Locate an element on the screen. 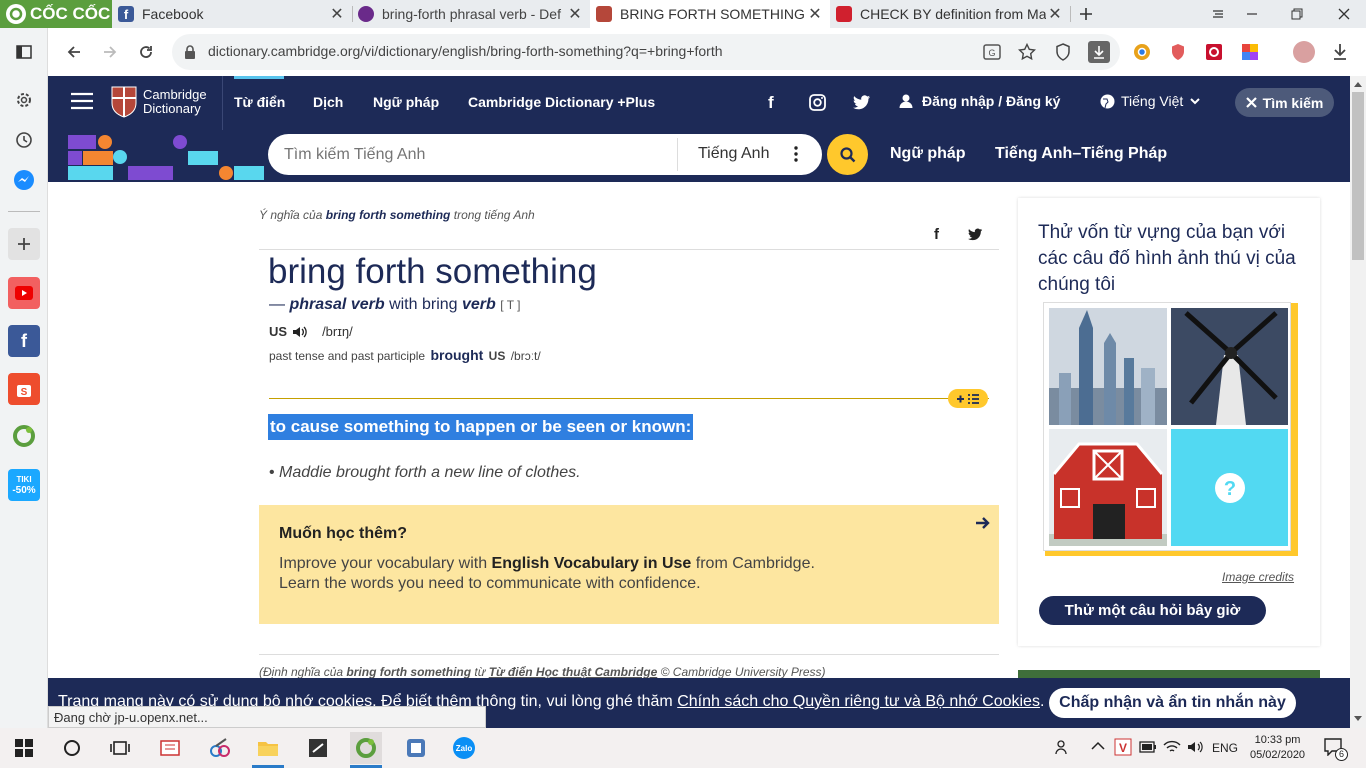 The width and height of the screenshot is (1366, 768). adblock-icon is located at coordinates (1178, 52).